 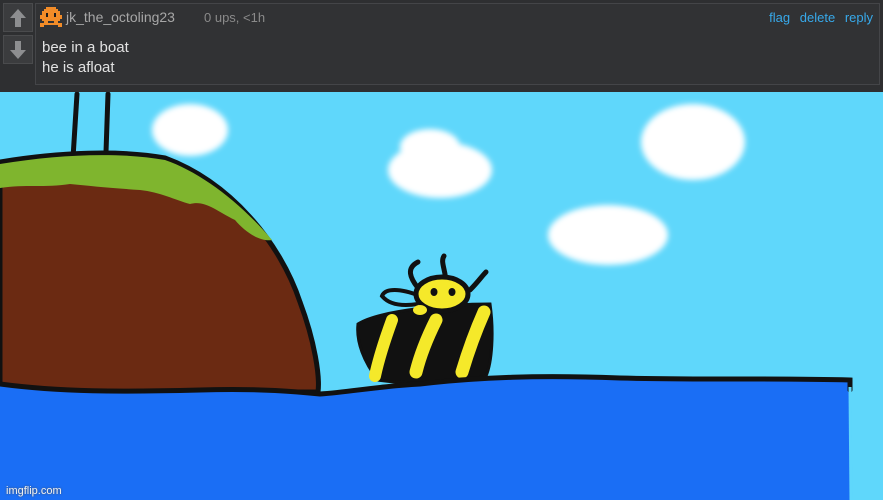 What do you see at coordinates (18, 34) in the screenshot?
I see `vote-controls` at bounding box center [18, 34].